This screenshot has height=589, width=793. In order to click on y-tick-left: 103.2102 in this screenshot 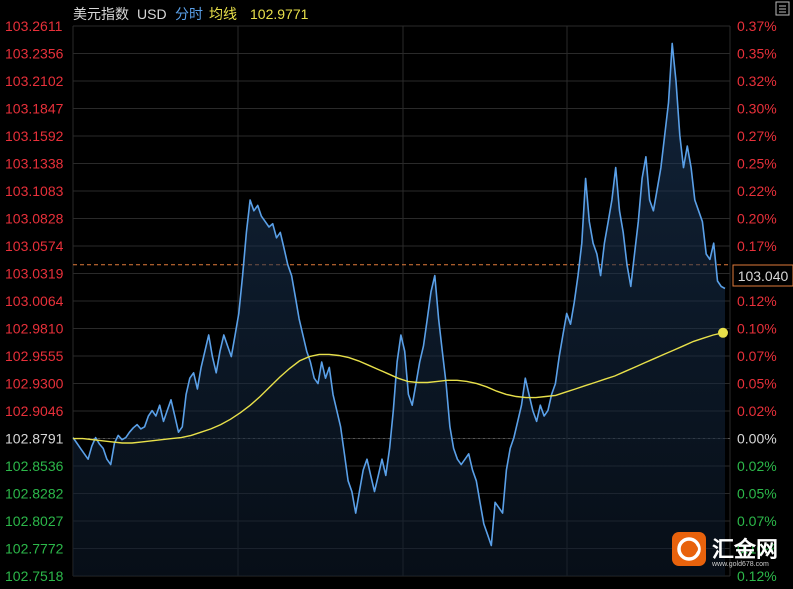, I will do `click(34, 81)`.